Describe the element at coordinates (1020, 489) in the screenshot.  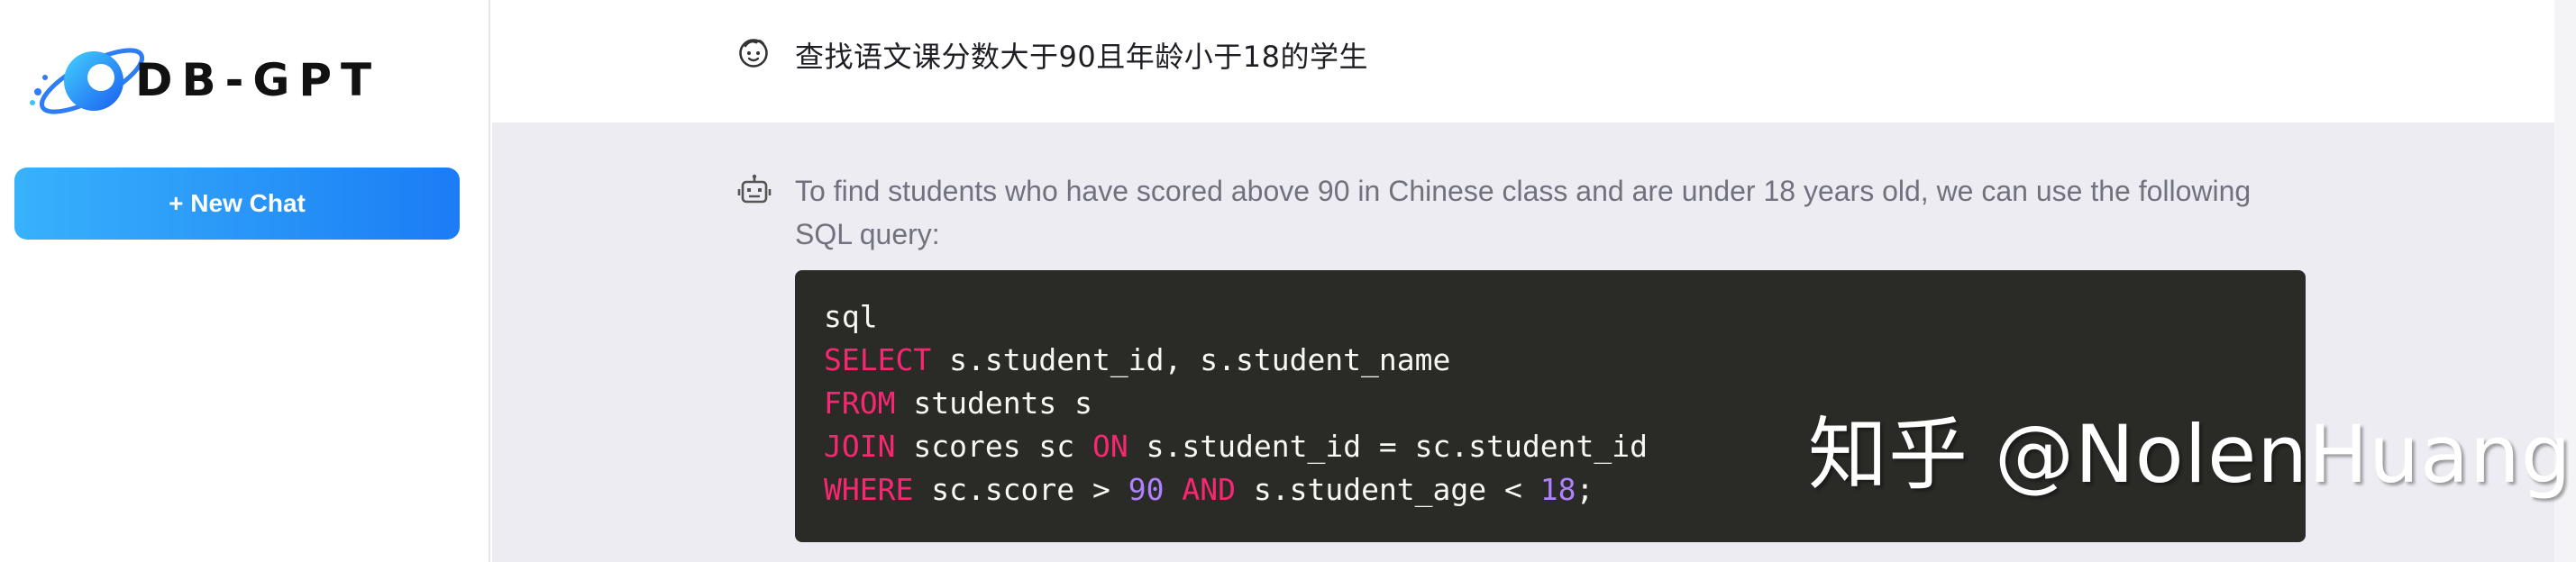
I see `code-text: sc.score >` at that location.